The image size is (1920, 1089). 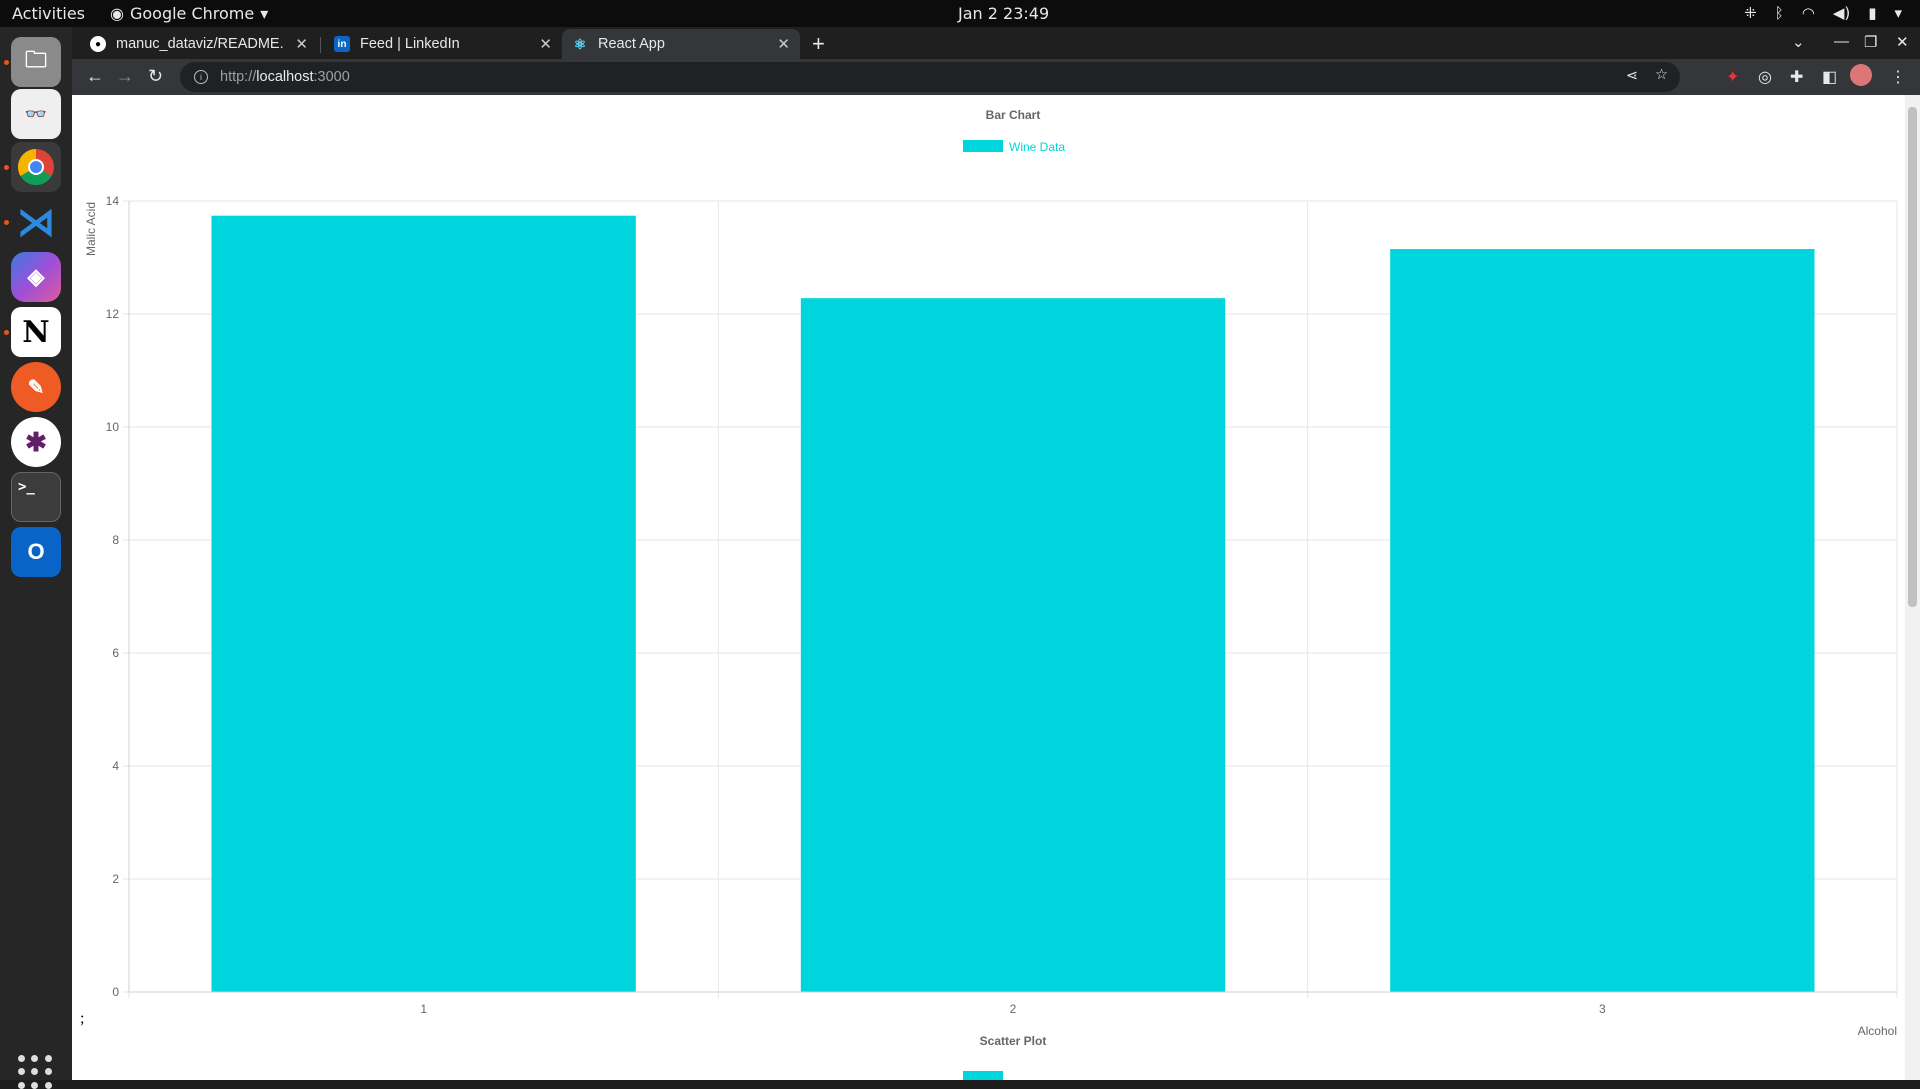 I want to click on vscode-icon: ⋊, so click(x=36, y=222).